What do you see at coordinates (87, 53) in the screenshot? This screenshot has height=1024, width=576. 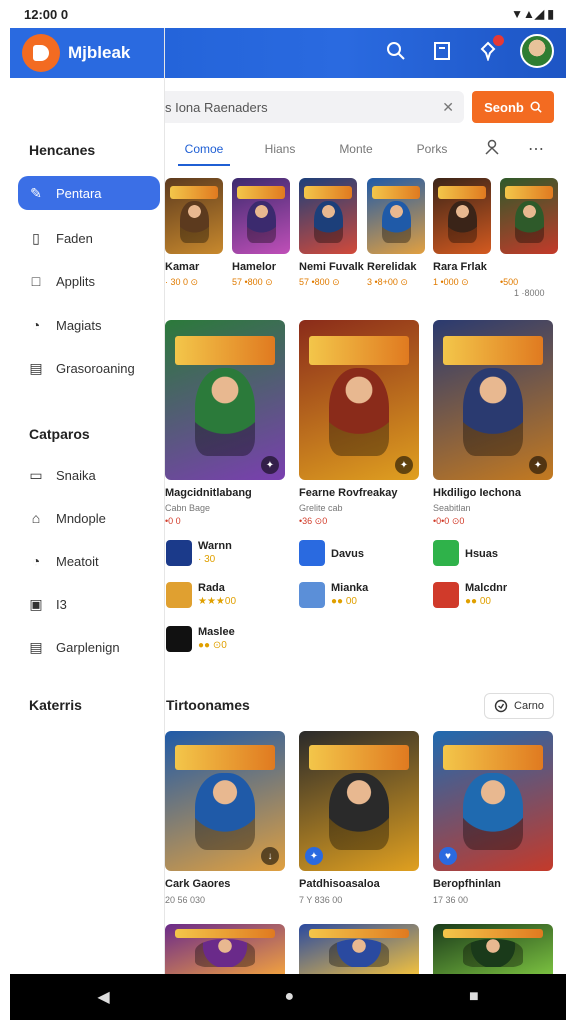 I see `drawer-header: Mjbleak` at bounding box center [87, 53].